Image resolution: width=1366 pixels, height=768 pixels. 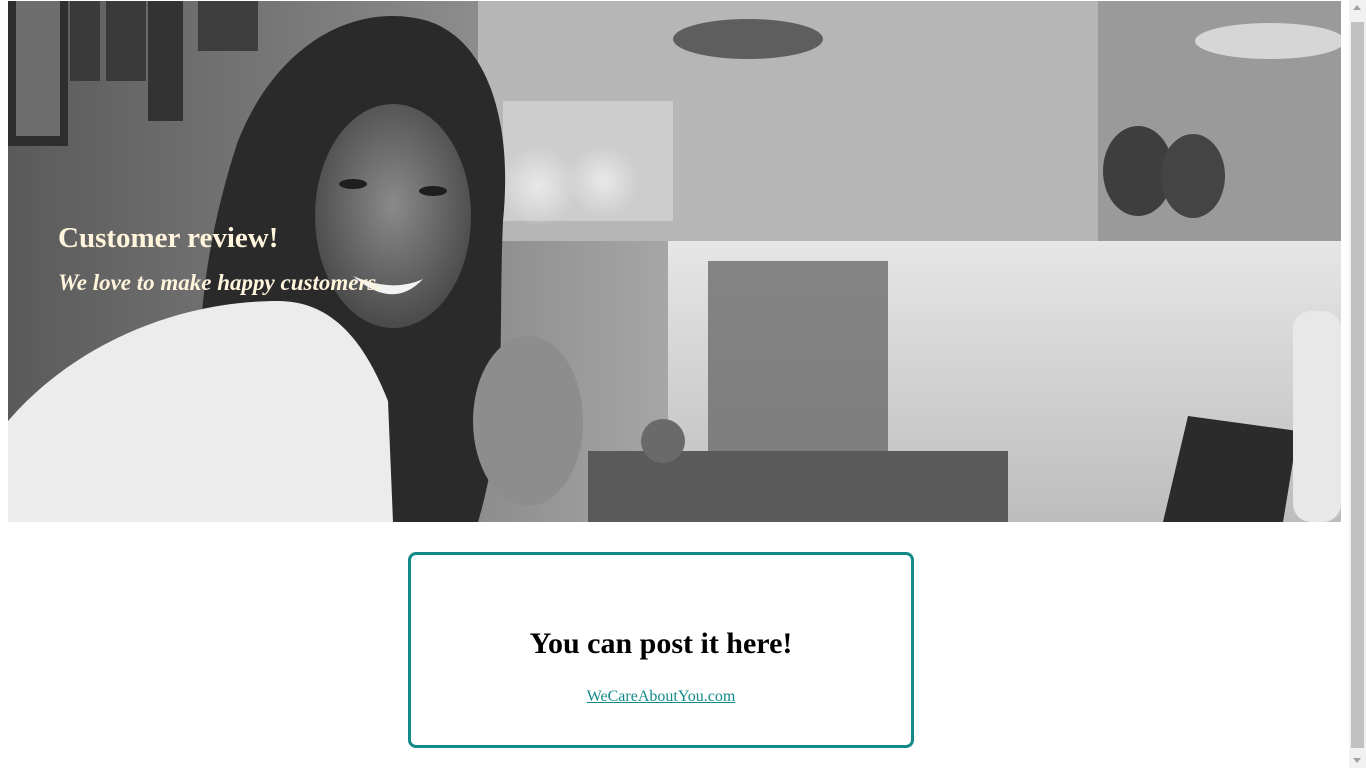 What do you see at coordinates (1357, 760) in the screenshot?
I see `chevron-down-icon` at bounding box center [1357, 760].